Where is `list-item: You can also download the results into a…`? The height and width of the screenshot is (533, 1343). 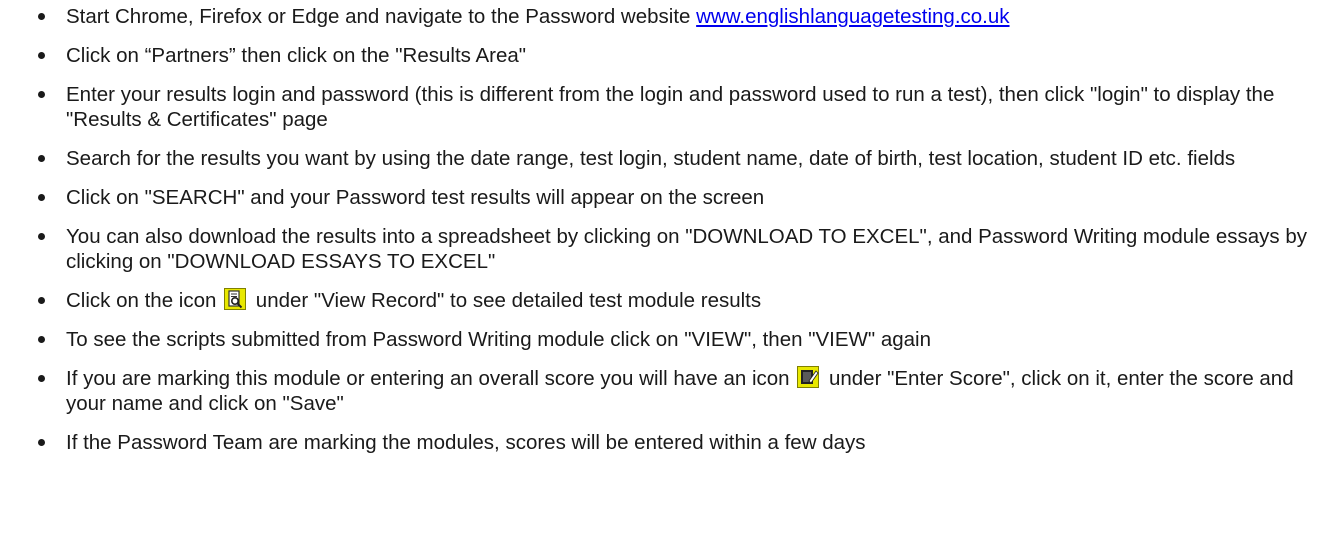
list-item: You can also download the results into a… is located at coordinates (671, 249).